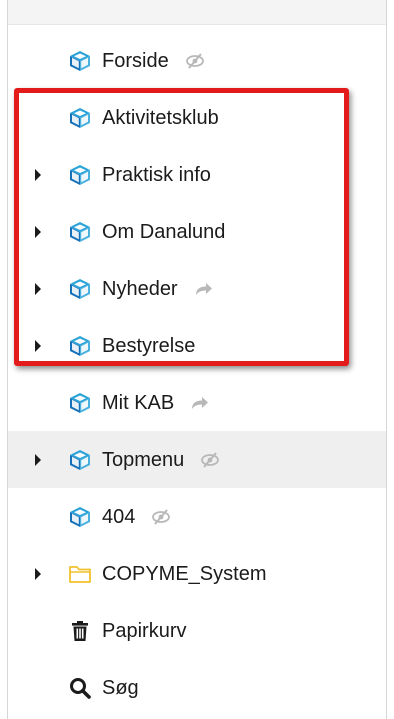  What do you see at coordinates (119, 516) in the screenshot?
I see `tree-node-label: 404` at bounding box center [119, 516].